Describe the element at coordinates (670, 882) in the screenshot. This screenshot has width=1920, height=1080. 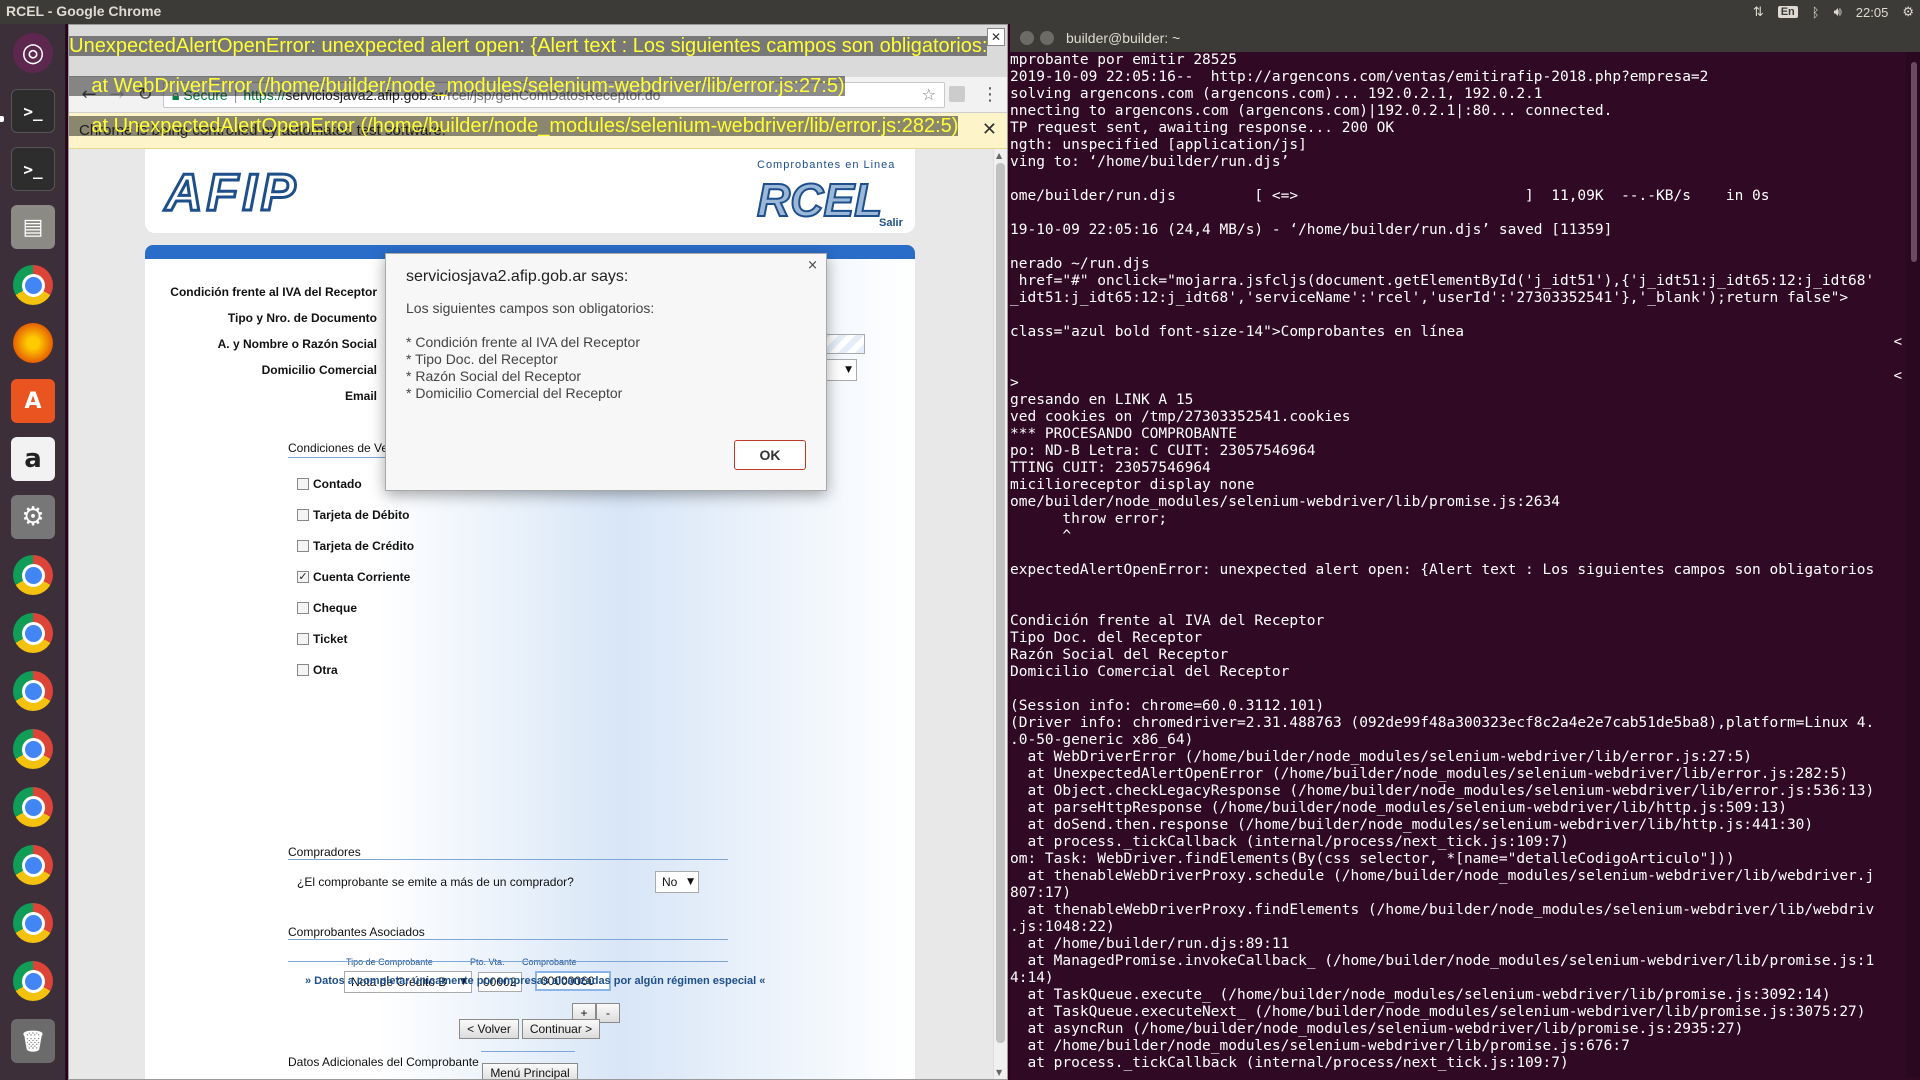
I see `compradores-select-value: No` at that location.